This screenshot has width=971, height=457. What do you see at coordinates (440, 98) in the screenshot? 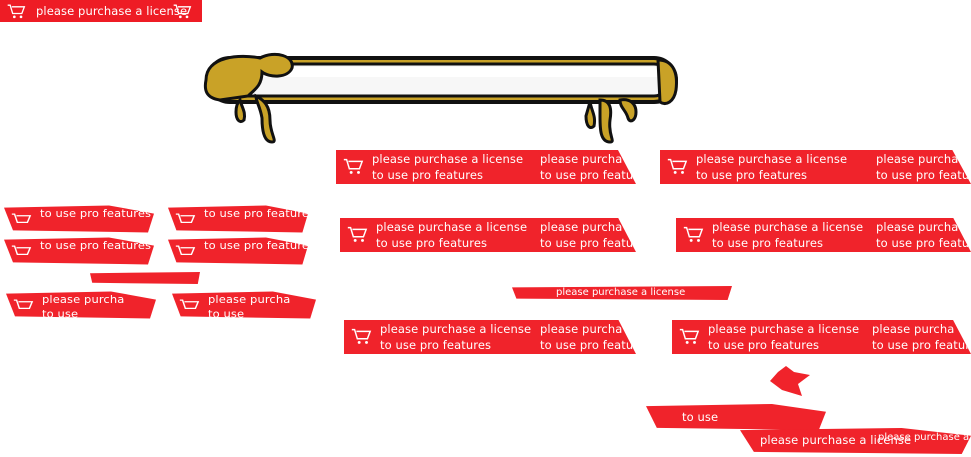
I see `progress-bar` at bounding box center [440, 98].